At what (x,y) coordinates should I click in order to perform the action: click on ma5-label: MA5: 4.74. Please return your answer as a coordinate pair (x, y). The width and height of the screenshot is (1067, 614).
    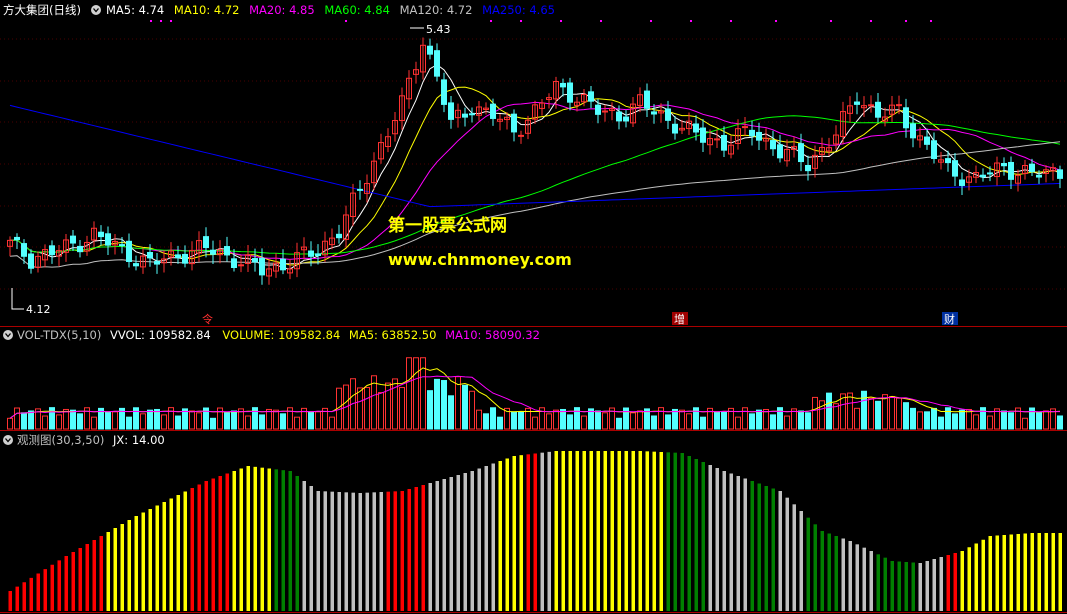
    Looking at the image, I should click on (135, 10).